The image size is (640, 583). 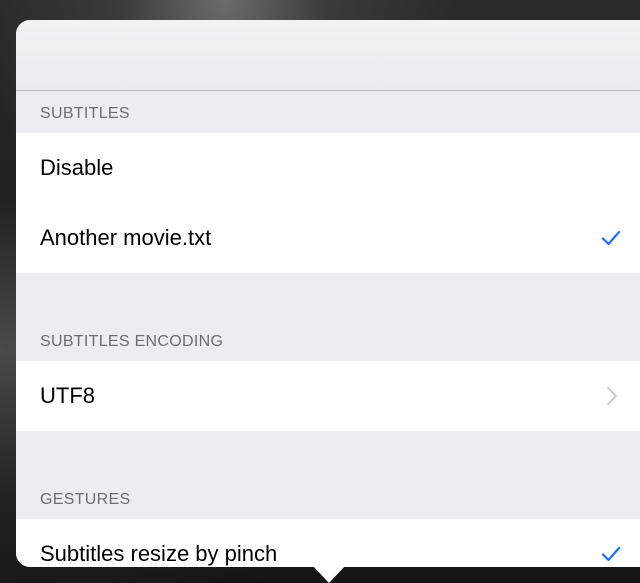 What do you see at coordinates (329, 574) in the screenshot?
I see `popover-arrow` at bounding box center [329, 574].